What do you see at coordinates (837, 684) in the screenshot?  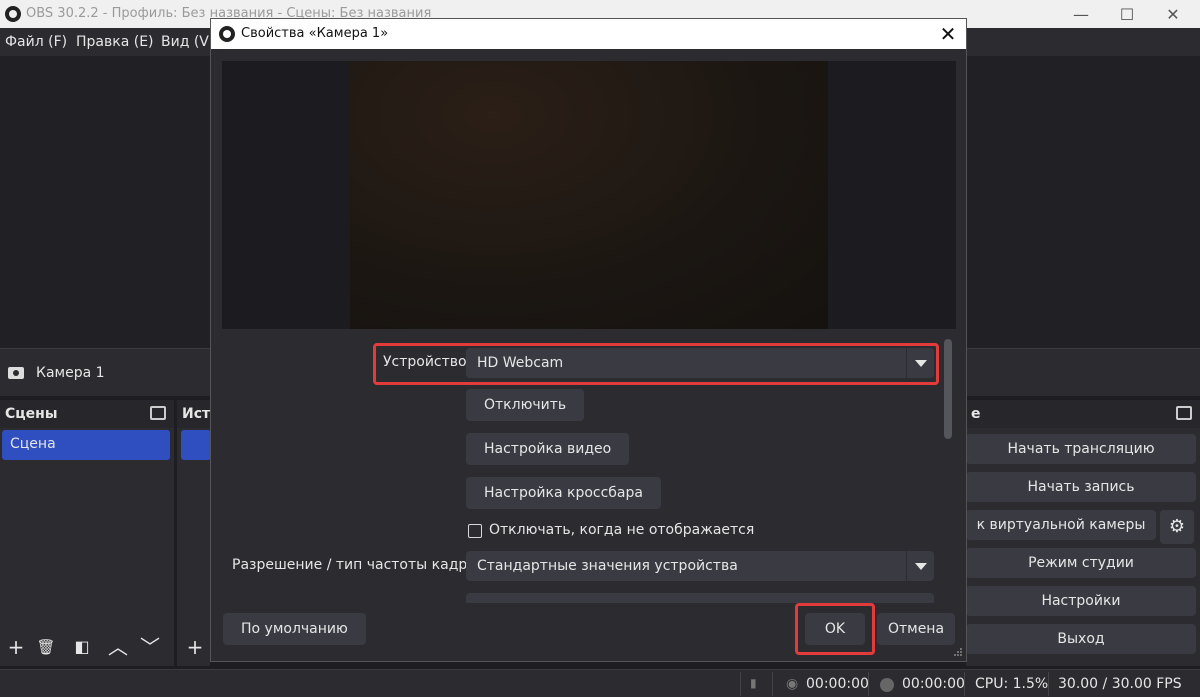 I see `stream-time: 00:00:00` at bounding box center [837, 684].